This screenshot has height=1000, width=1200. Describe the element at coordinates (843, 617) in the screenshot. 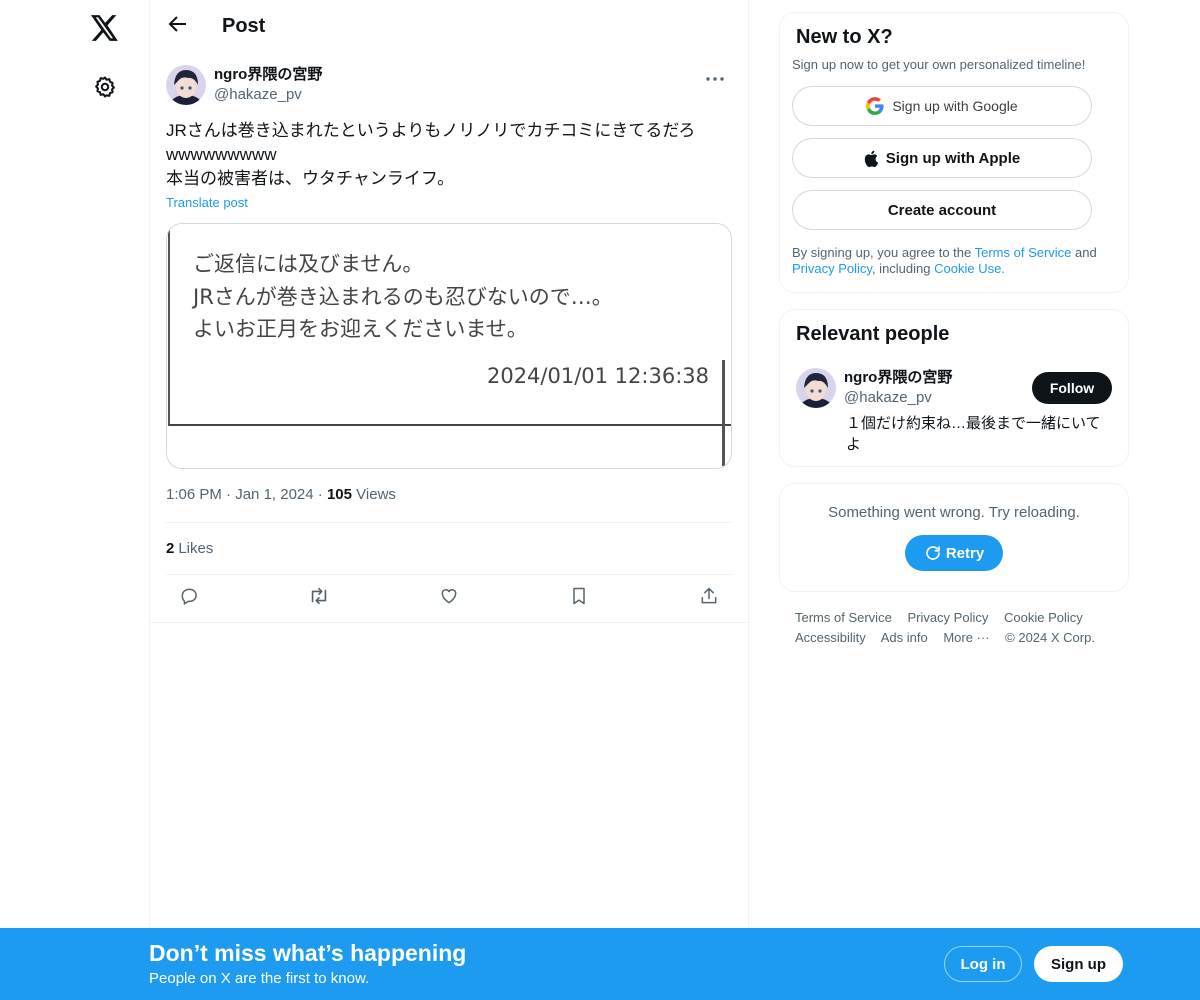

I see `footer-terms-link: Terms of Service` at that location.